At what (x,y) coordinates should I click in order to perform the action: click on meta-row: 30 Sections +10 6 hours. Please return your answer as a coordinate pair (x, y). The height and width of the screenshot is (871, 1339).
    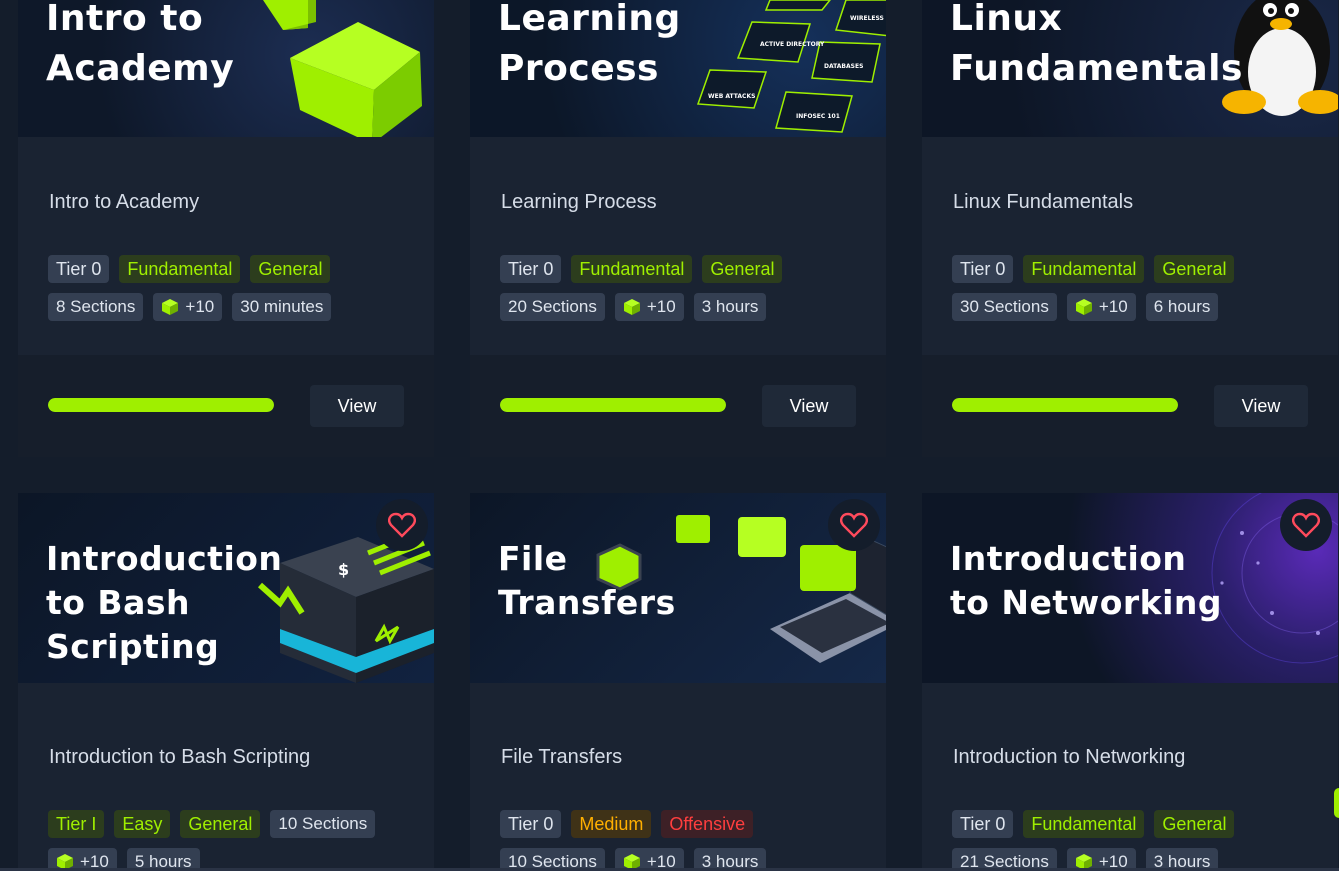
    Looking at the image, I should click on (1085, 307).